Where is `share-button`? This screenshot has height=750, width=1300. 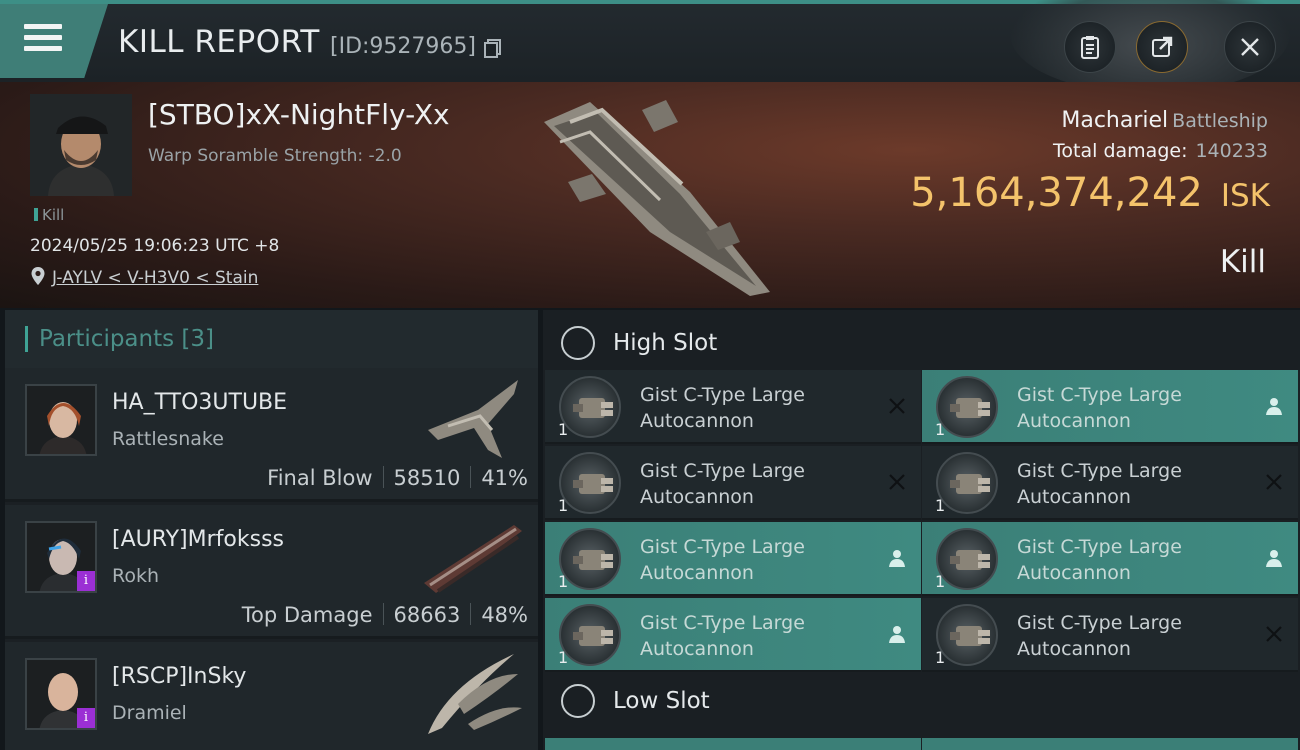
share-button is located at coordinates (1162, 47).